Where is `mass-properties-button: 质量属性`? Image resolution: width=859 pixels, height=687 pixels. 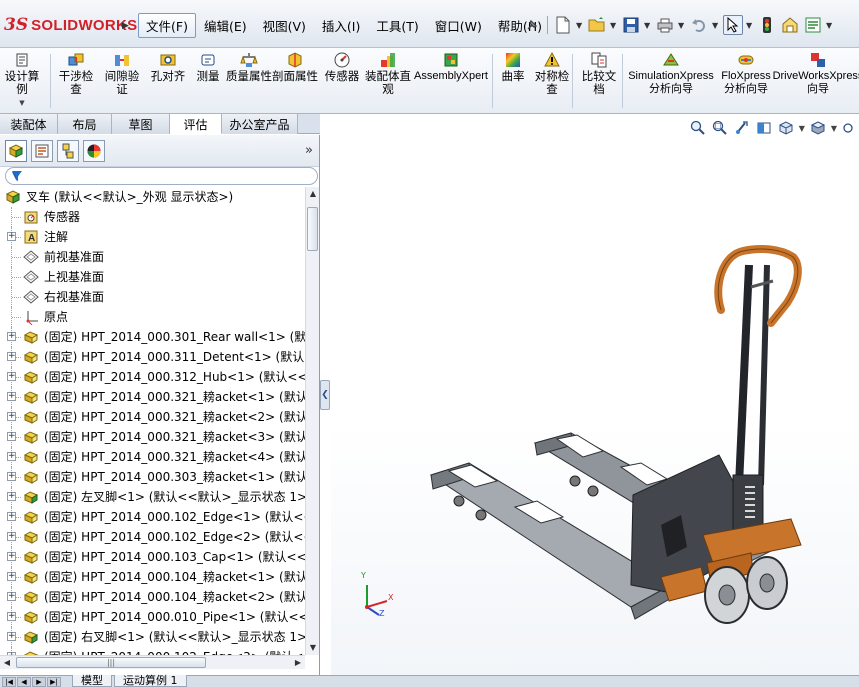 mass-properties-button: 质量属性 is located at coordinates (249, 67).